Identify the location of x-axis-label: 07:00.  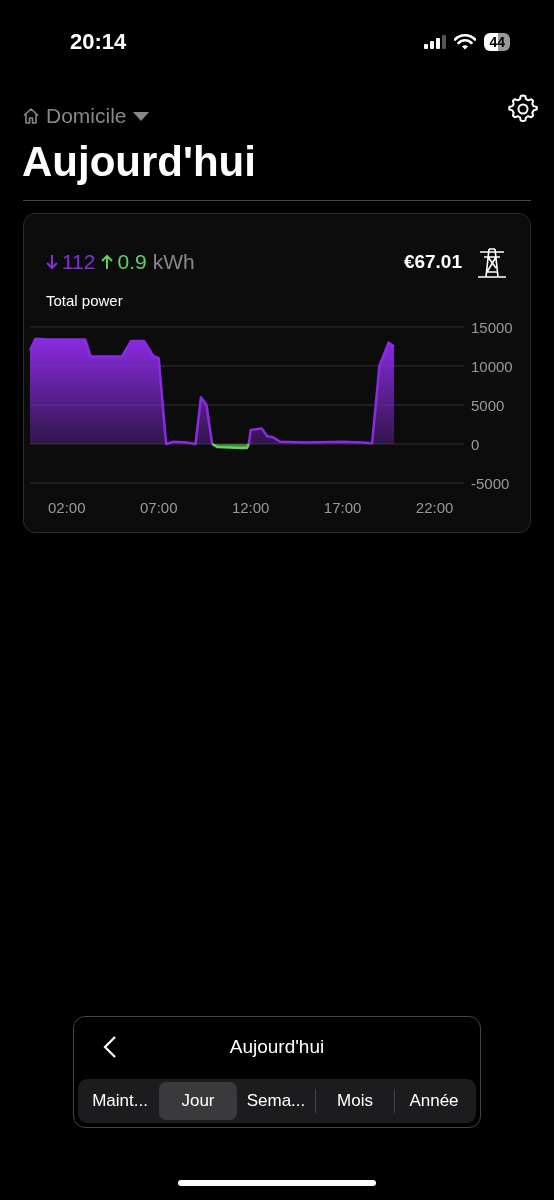
(158, 507).